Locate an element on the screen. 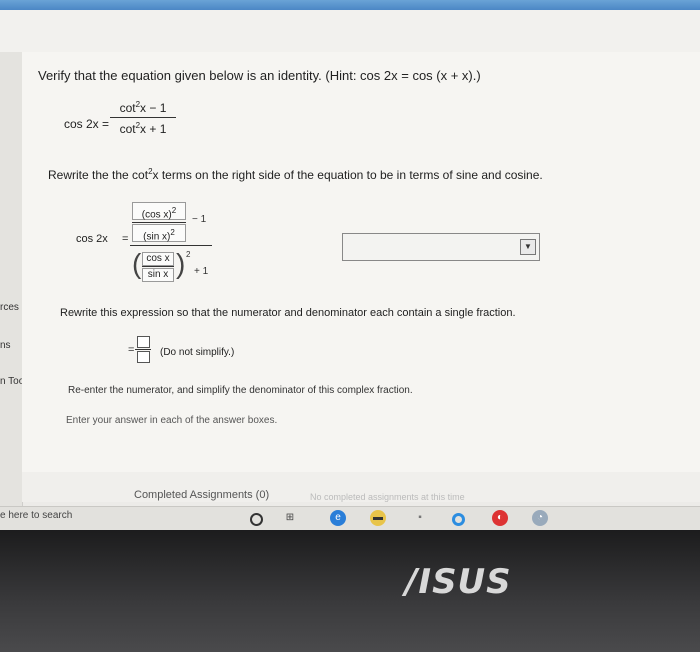 The image size is (700, 652). task-view-icon: ⊞ is located at coordinates (290, 518).